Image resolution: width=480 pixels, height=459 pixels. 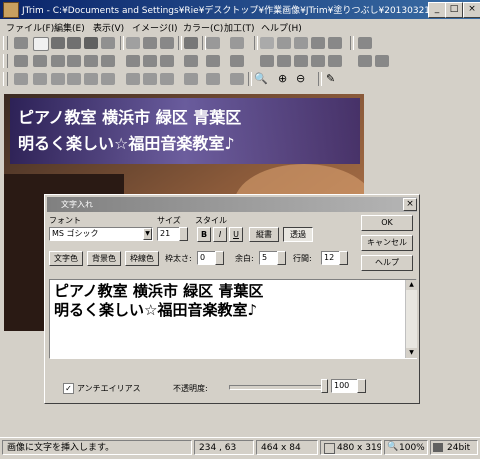 What do you see at coordinates (58, 61) in the screenshot?
I see `flip-horizontal-icon` at bounding box center [58, 61].